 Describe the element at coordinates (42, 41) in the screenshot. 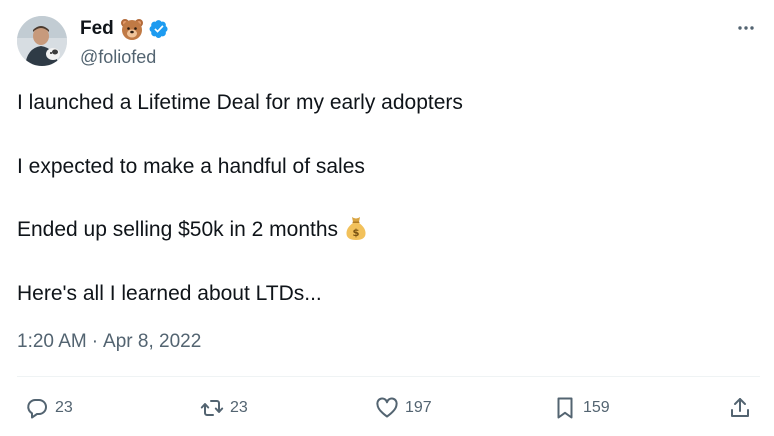

I see `avatar` at that location.